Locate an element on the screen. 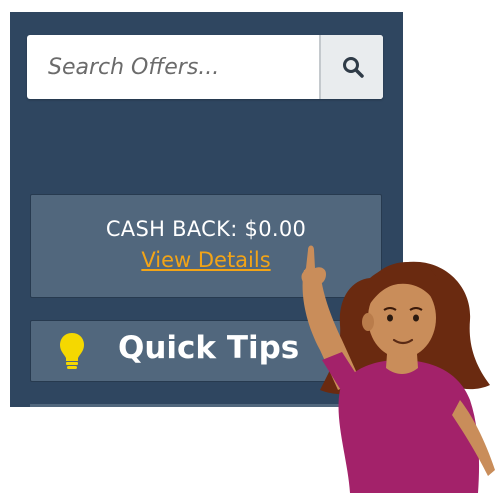  search-button is located at coordinates (351, 67).